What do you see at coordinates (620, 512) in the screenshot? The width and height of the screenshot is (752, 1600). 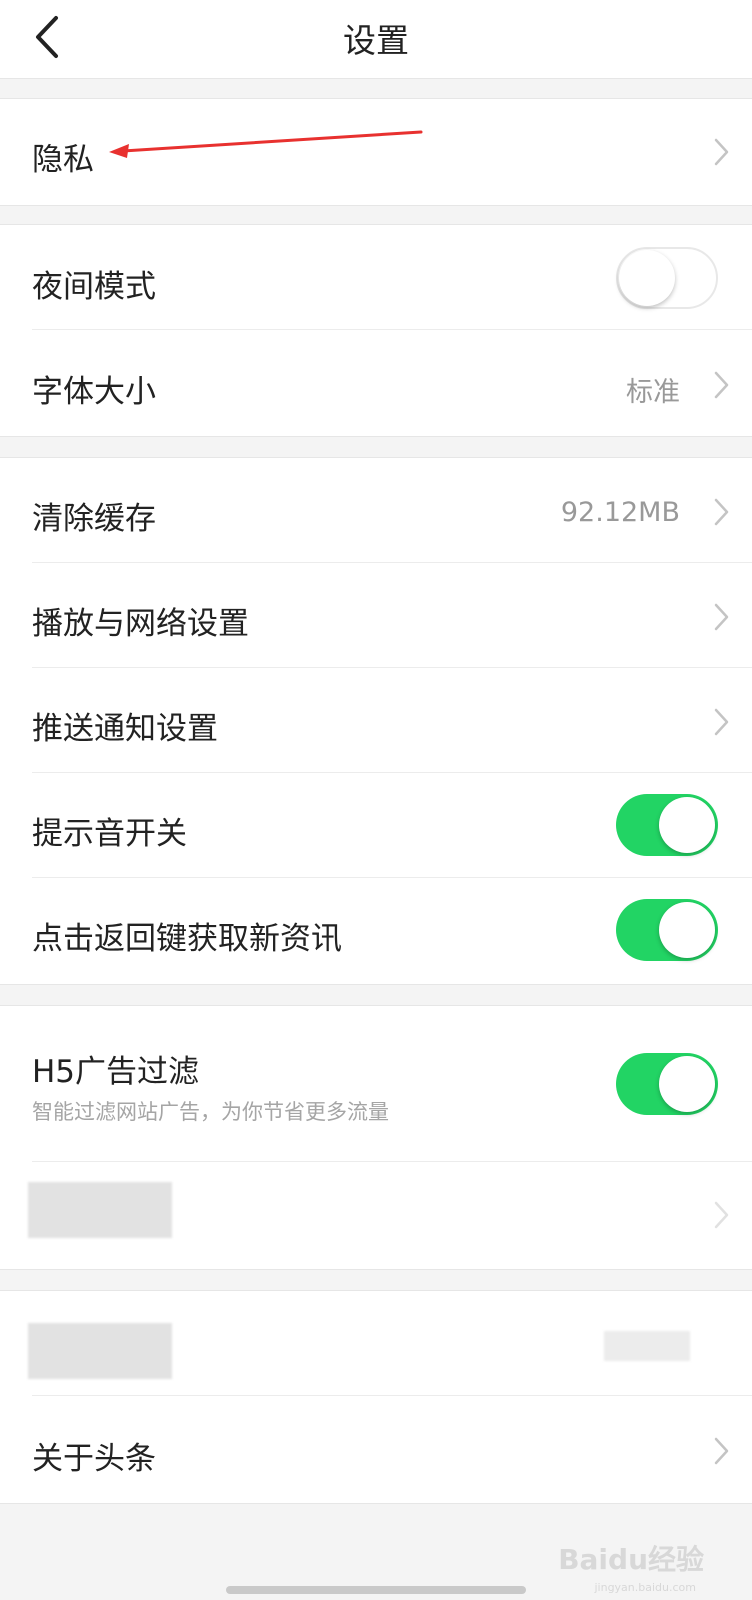 I see `cache-size-value: 92.12MB` at bounding box center [620, 512].